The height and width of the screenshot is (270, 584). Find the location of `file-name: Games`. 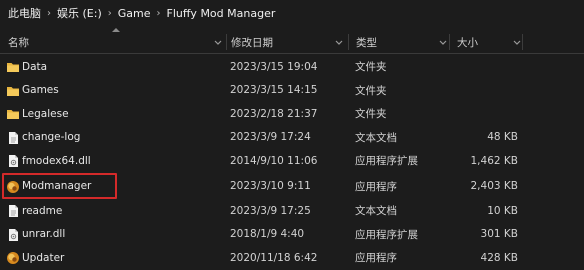

file-name: Games is located at coordinates (40, 90).